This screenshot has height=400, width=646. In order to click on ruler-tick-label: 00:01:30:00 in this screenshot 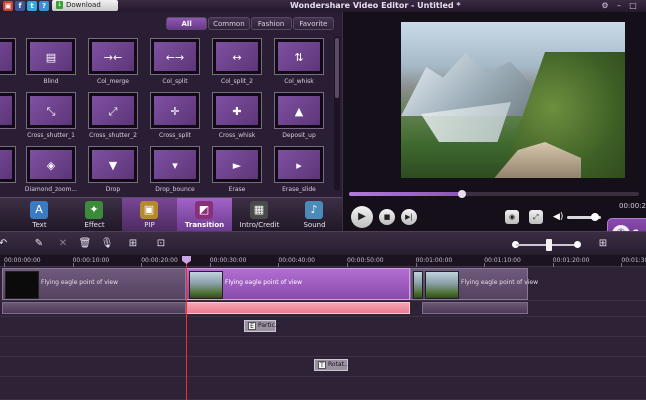, I will do `click(633, 260)`.